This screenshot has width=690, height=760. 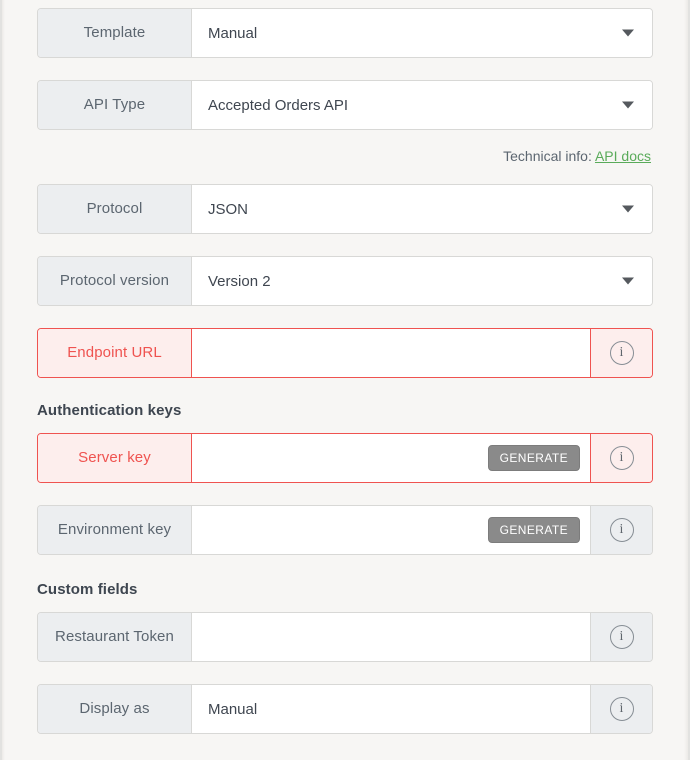 I want to click on label-text: Protocol version, so click(x=114, y=281).